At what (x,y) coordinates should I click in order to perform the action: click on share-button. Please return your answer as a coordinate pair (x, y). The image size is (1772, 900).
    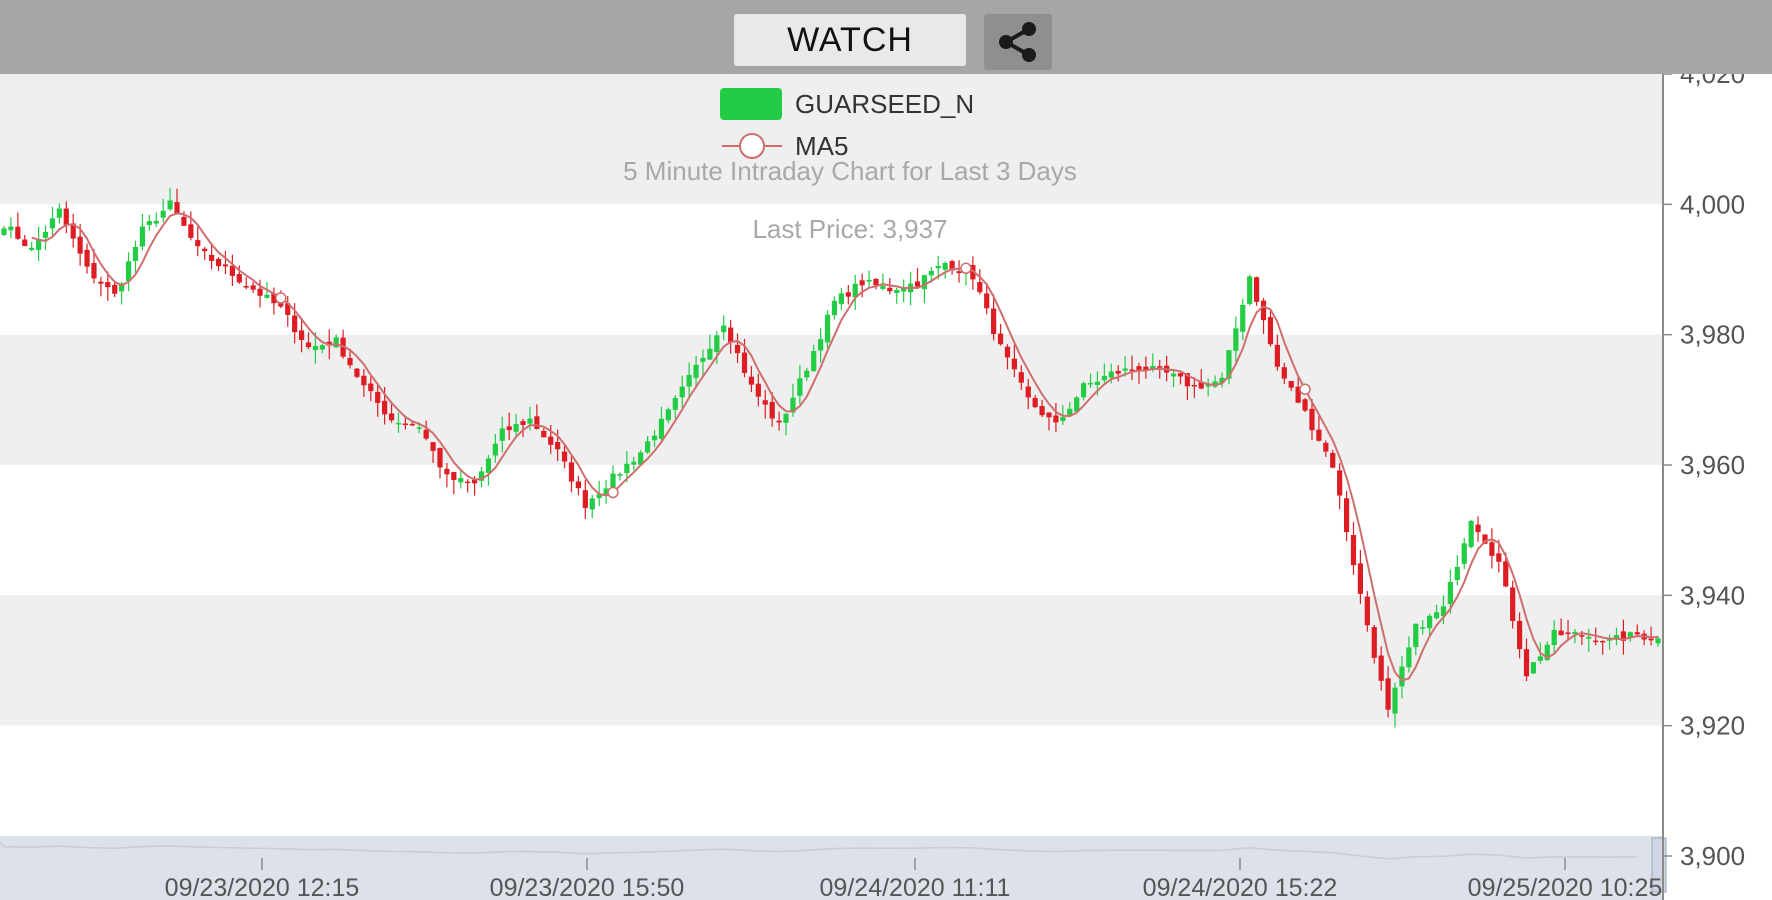
    Looking at the image, I should click on (1018, 42).